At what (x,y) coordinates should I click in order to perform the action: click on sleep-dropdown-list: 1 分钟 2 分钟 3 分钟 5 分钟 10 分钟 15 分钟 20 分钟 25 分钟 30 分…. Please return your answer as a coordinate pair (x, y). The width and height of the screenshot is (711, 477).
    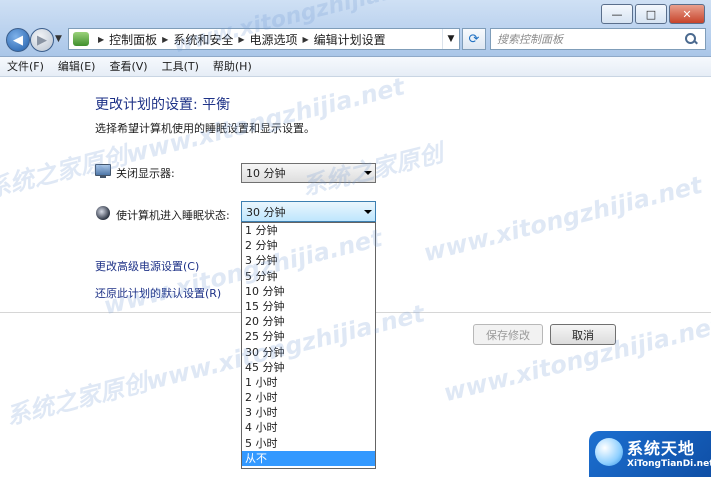
    Looking at the image, I should click on (308, 345).